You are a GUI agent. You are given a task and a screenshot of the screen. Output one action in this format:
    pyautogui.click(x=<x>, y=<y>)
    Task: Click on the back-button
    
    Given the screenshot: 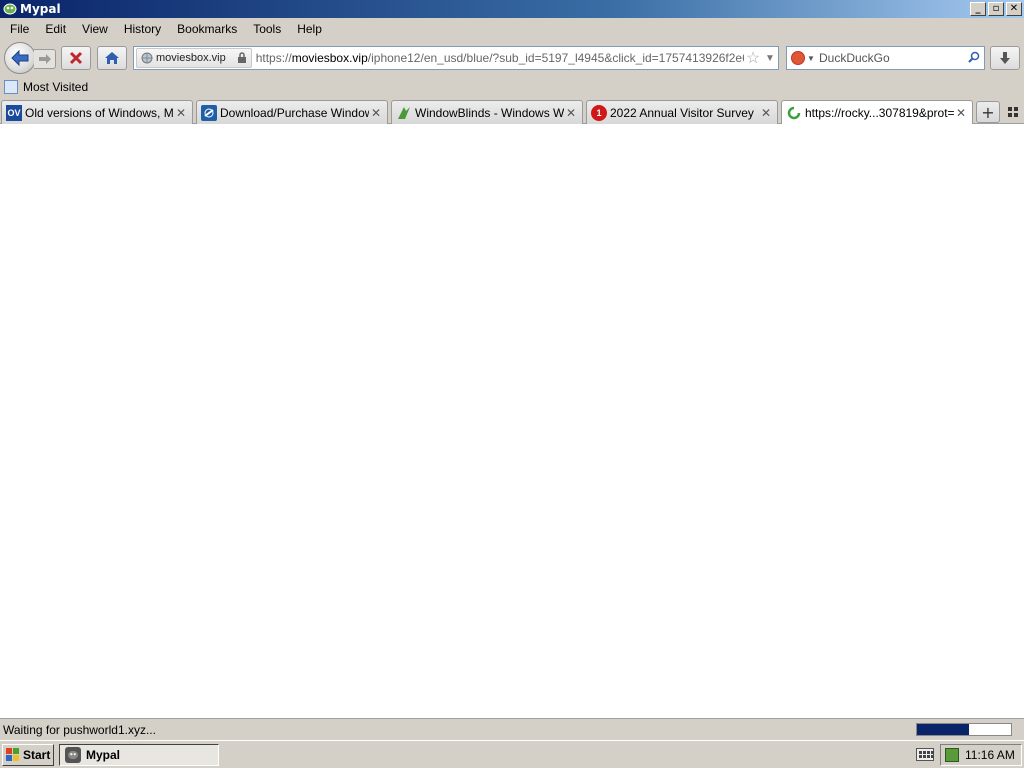 What is the action you would take?
    pyautogui.click(x=20, y=58)
    